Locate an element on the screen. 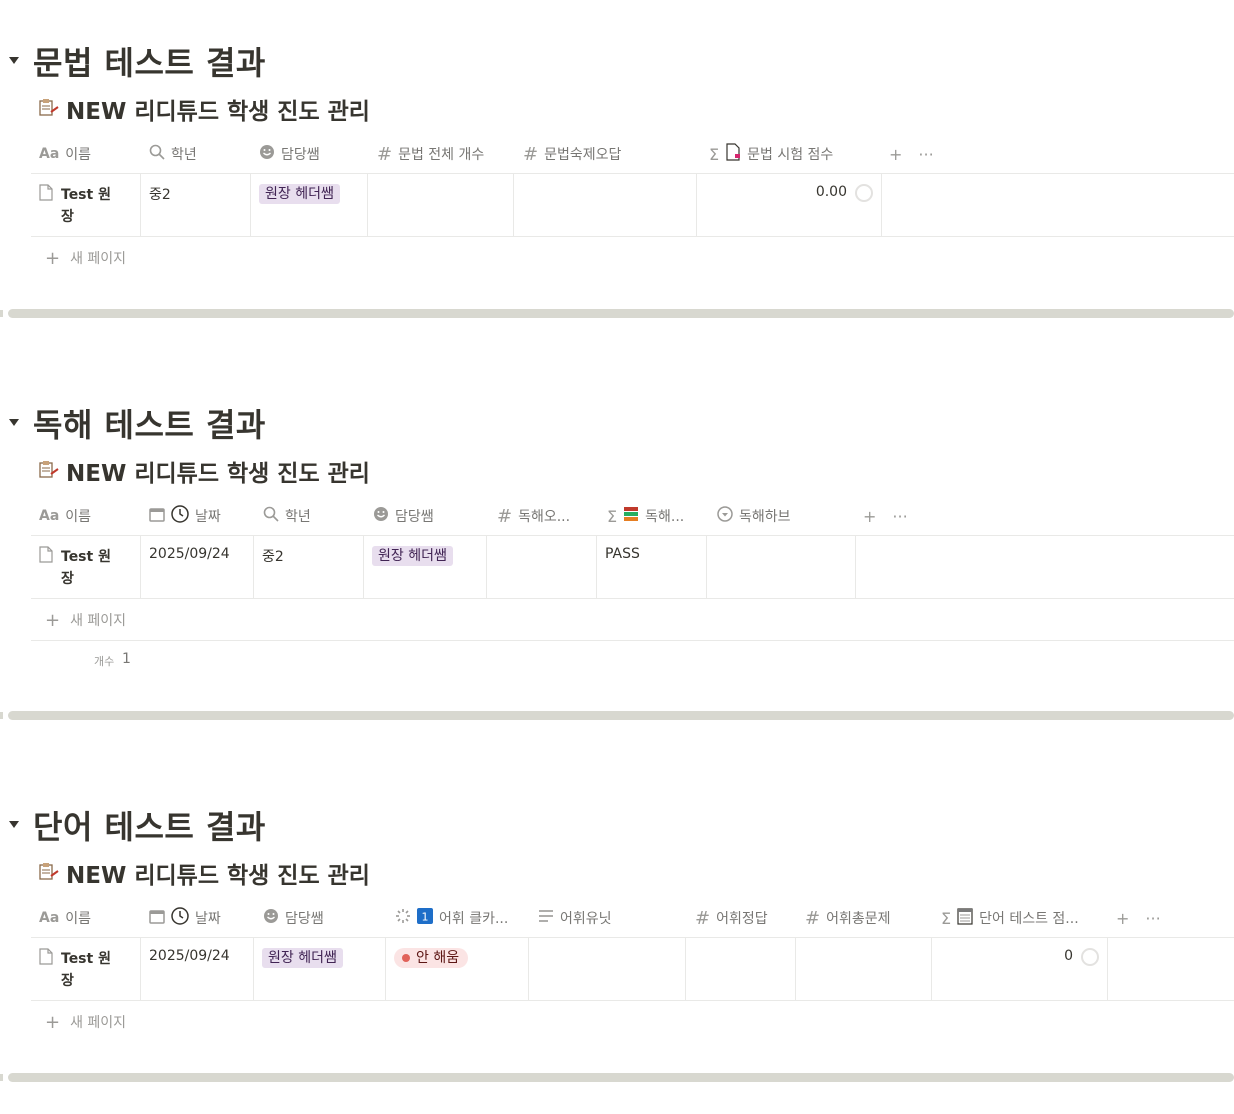  table-row: Test 원장 중2 원장 헤더쌤 0.00 is located at coordinates (632, 205).